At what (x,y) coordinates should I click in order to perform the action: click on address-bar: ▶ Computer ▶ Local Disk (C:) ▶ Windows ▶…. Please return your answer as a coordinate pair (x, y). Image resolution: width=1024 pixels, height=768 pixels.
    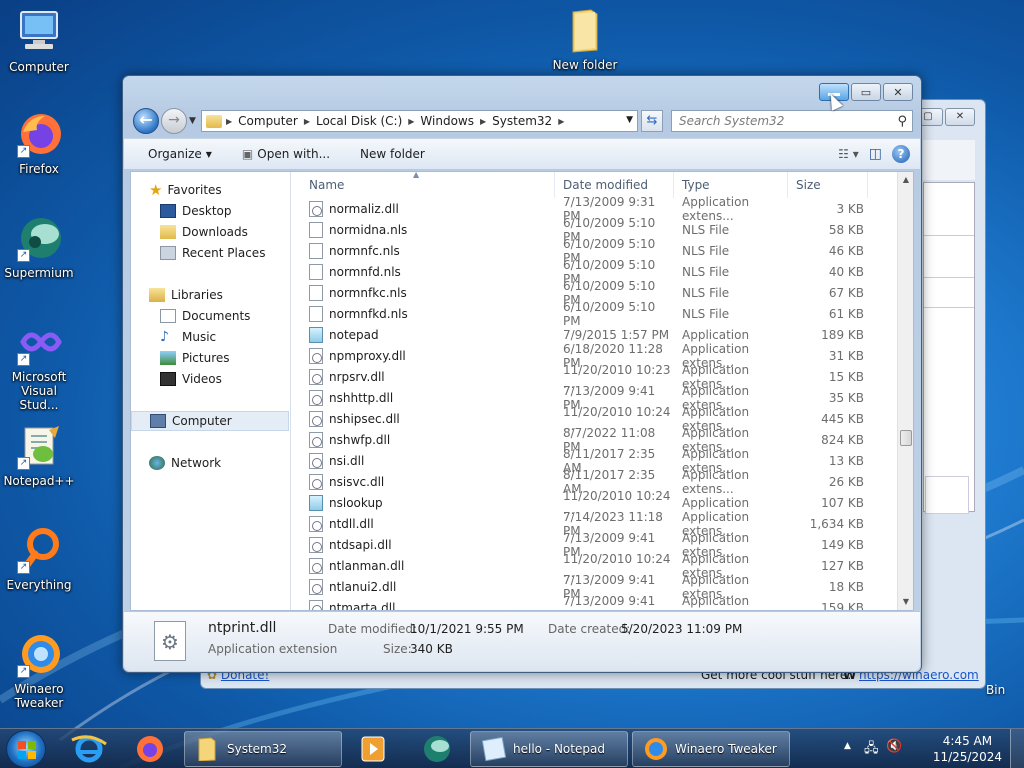
    Looking at the image, I should click on (419, 121).